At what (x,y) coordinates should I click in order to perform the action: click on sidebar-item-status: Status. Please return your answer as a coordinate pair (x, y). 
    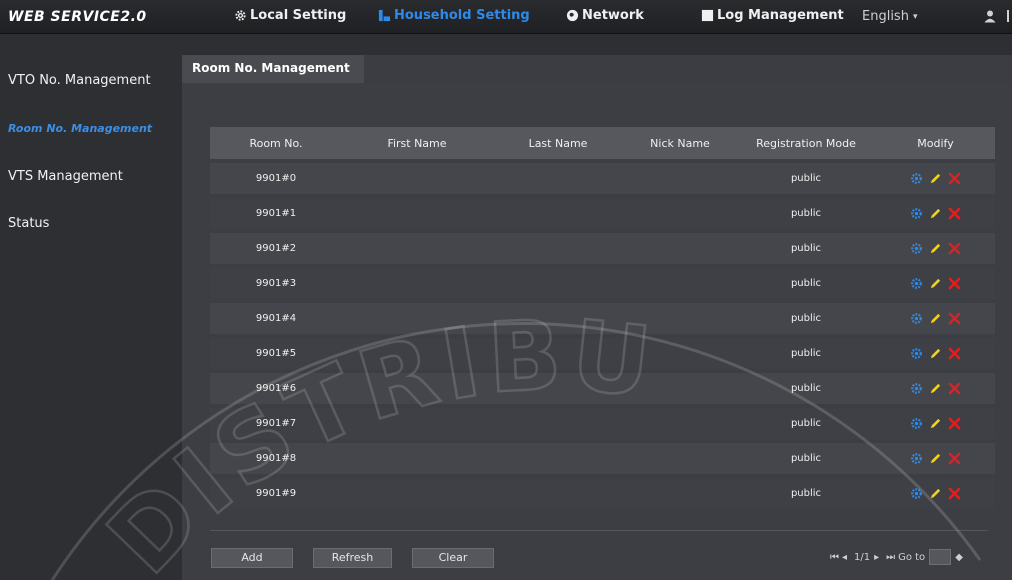
    Looking at the image, I should click on (28, 223).